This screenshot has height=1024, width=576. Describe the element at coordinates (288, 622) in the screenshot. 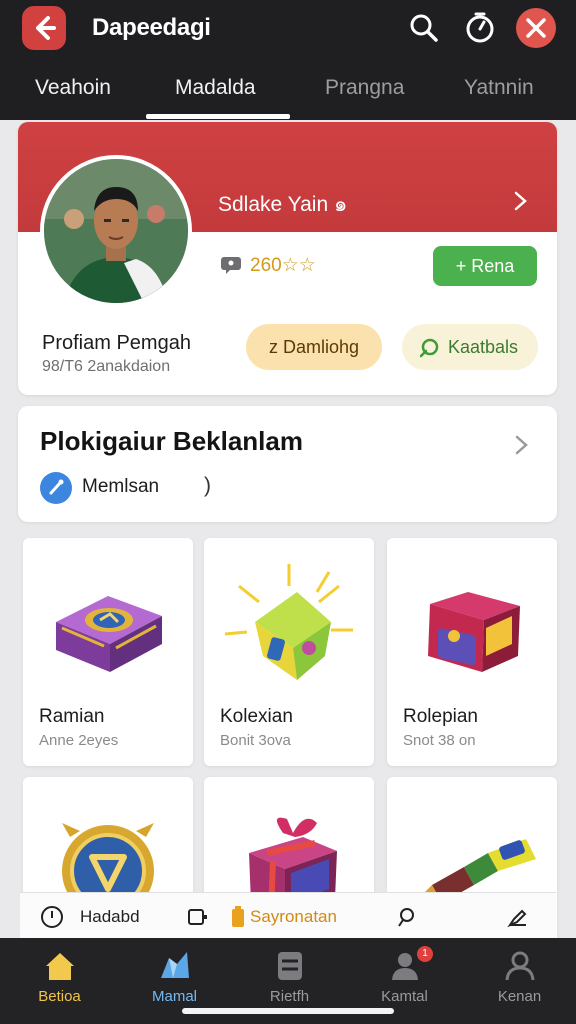

I see `glowing-cube-icon` at that location.